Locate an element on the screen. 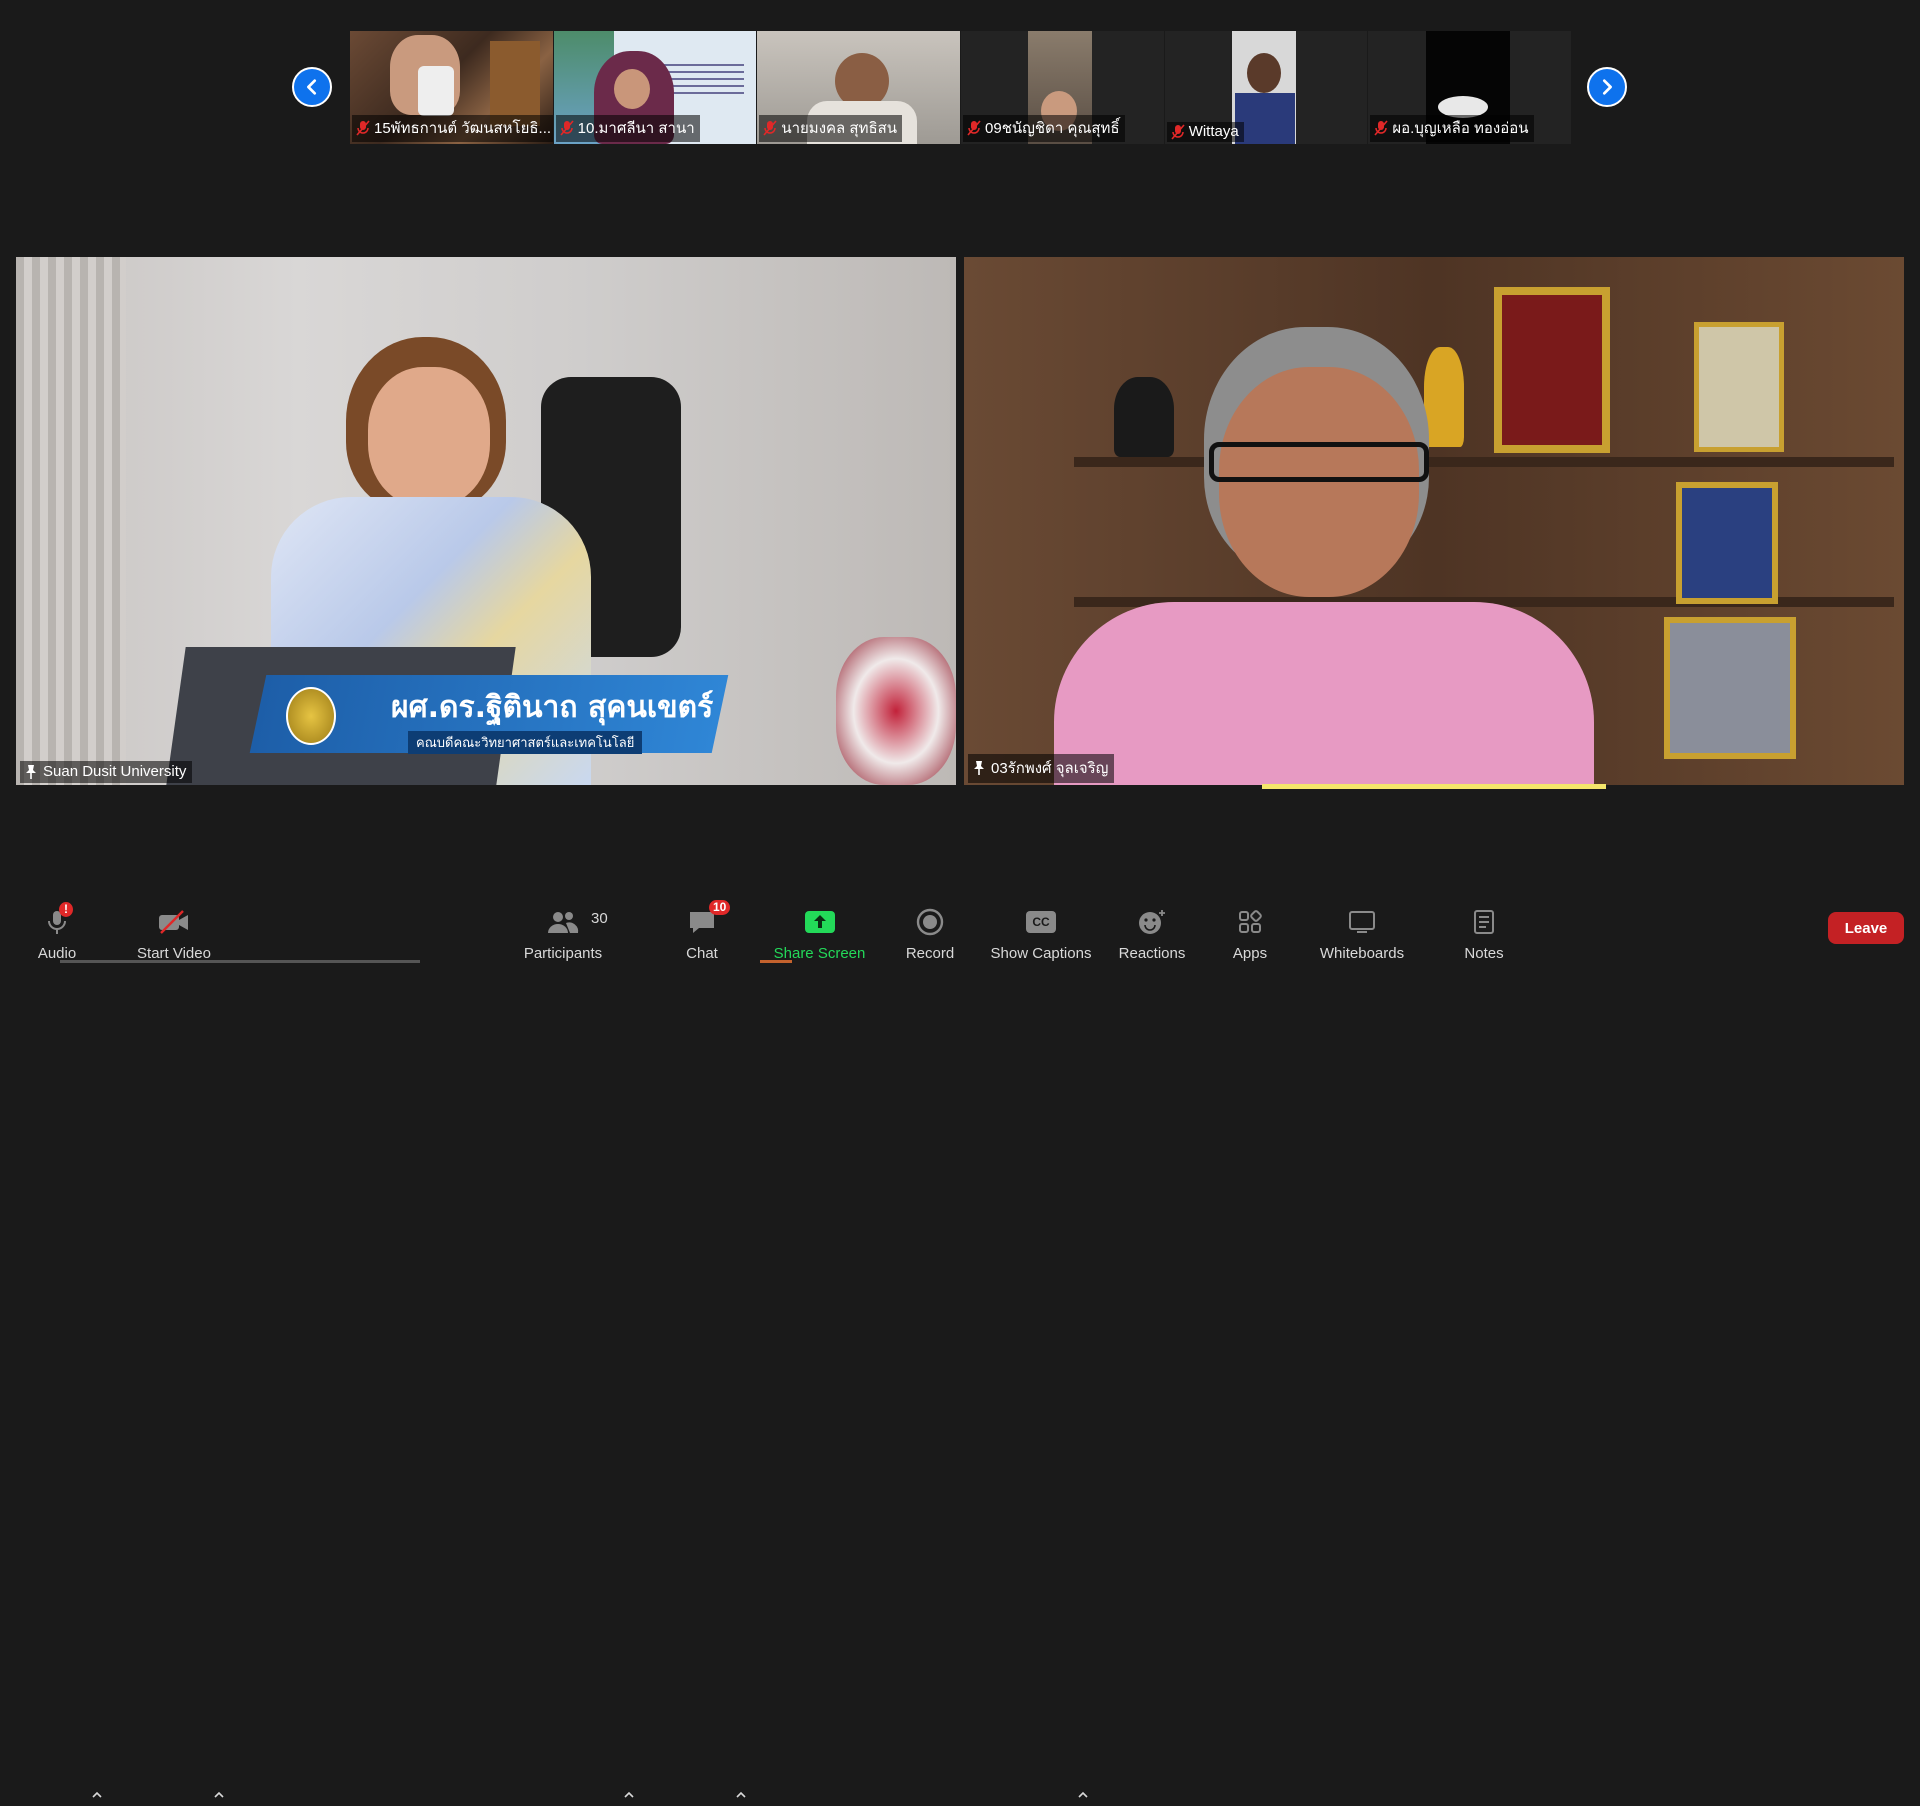  next-page-button is located at coordinates (1607, 87).